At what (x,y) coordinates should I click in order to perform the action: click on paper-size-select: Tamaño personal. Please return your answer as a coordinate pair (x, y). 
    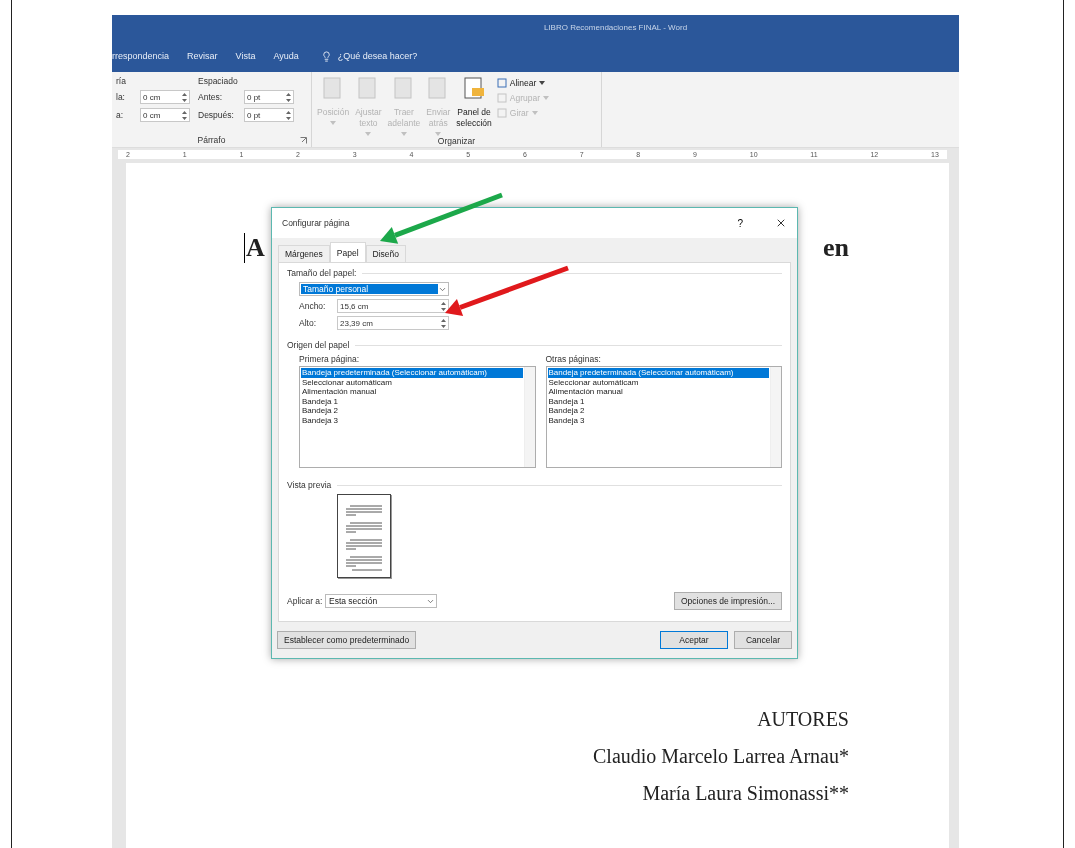
    Looking at the image, I should click on (374, 289).